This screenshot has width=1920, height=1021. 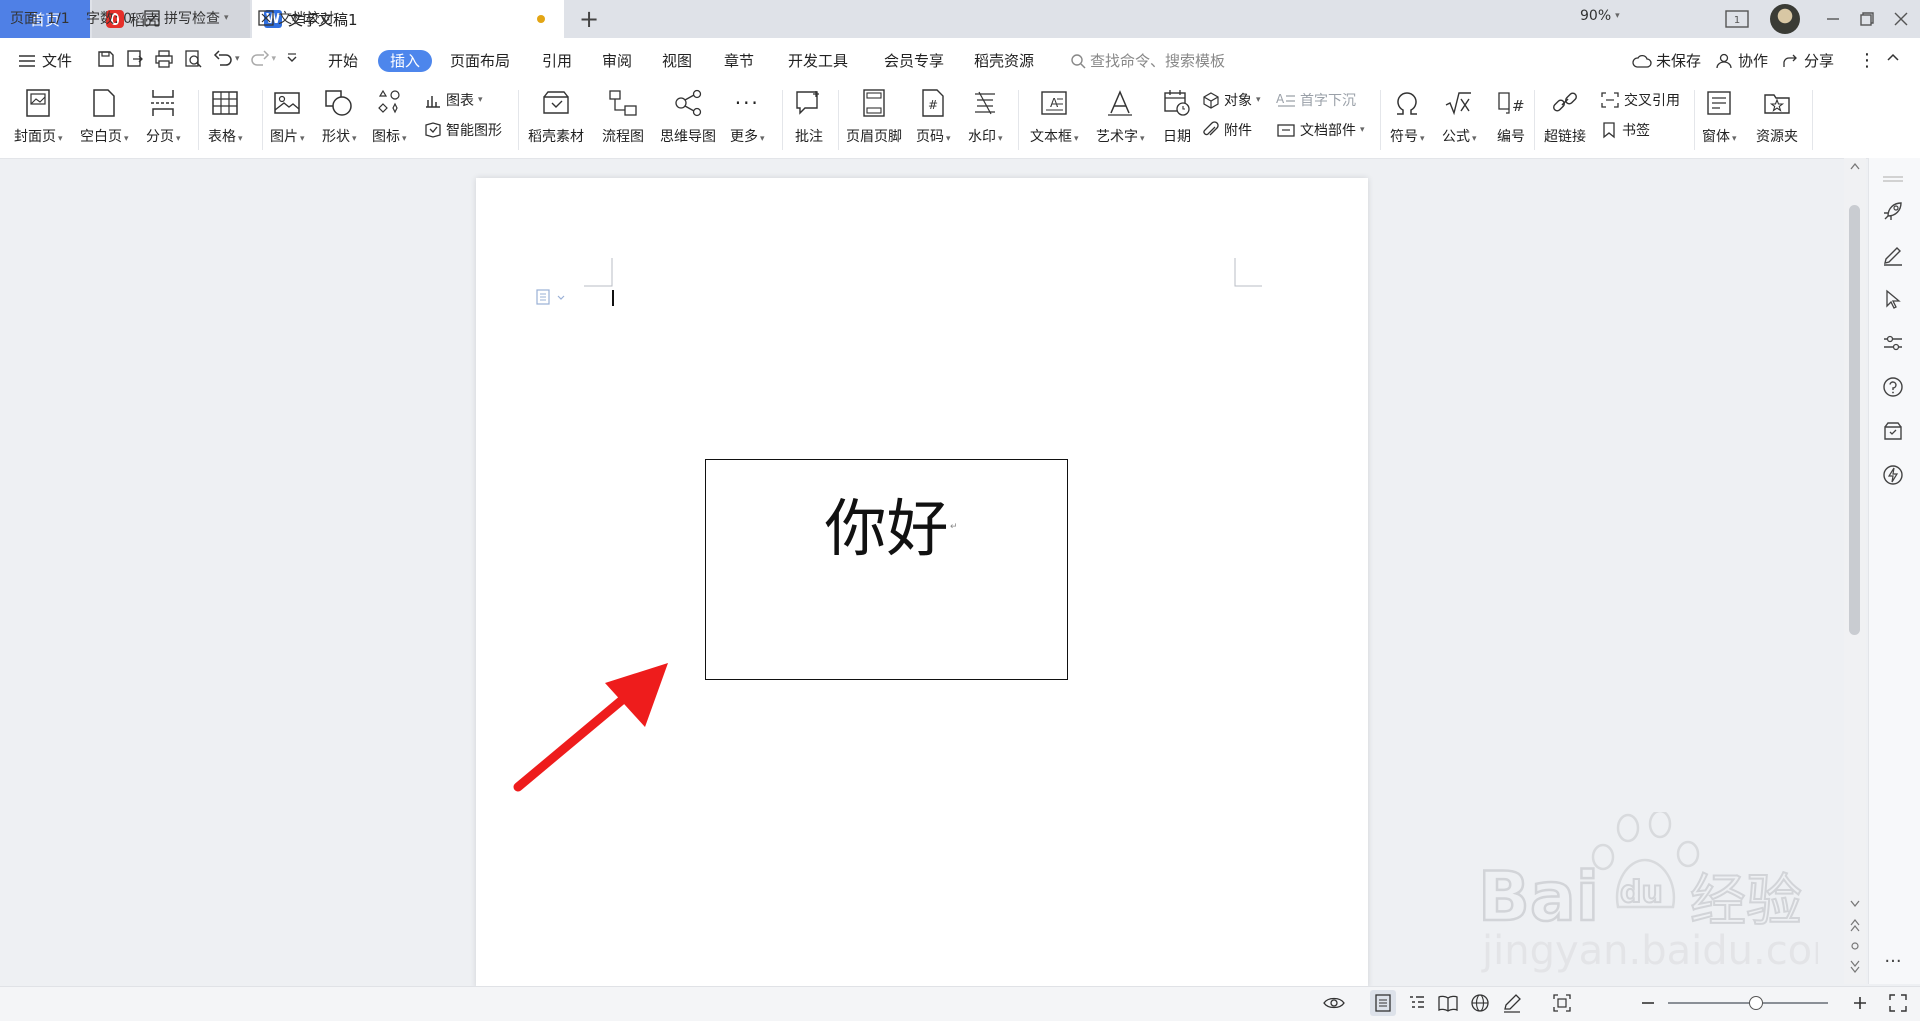 What do you see at coordinates (914, 61) in the screenshot?
I see `menu-member: 会员专享` at bounding box center [914, 61].